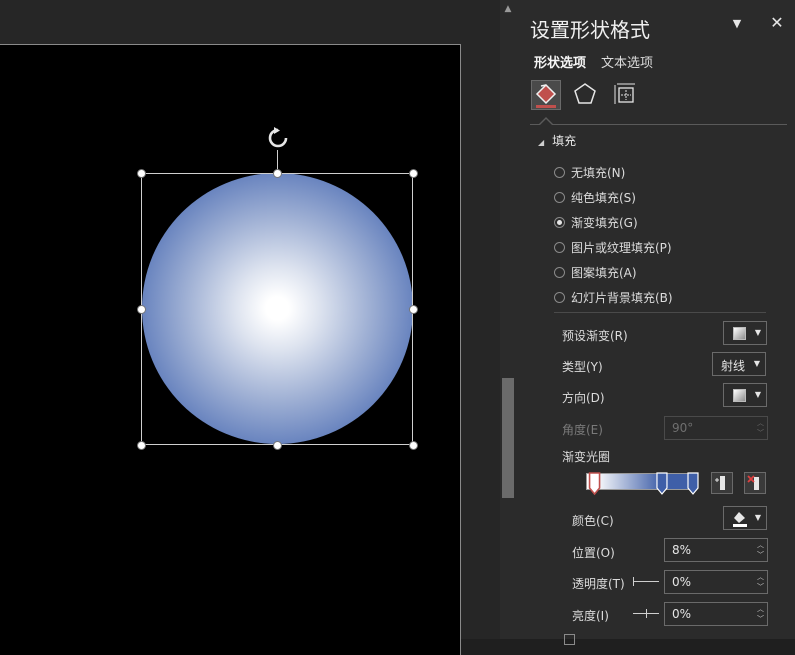 The image size is (795, 655). I want to click on scroll-up-icon: ▲, so click(508, 9).